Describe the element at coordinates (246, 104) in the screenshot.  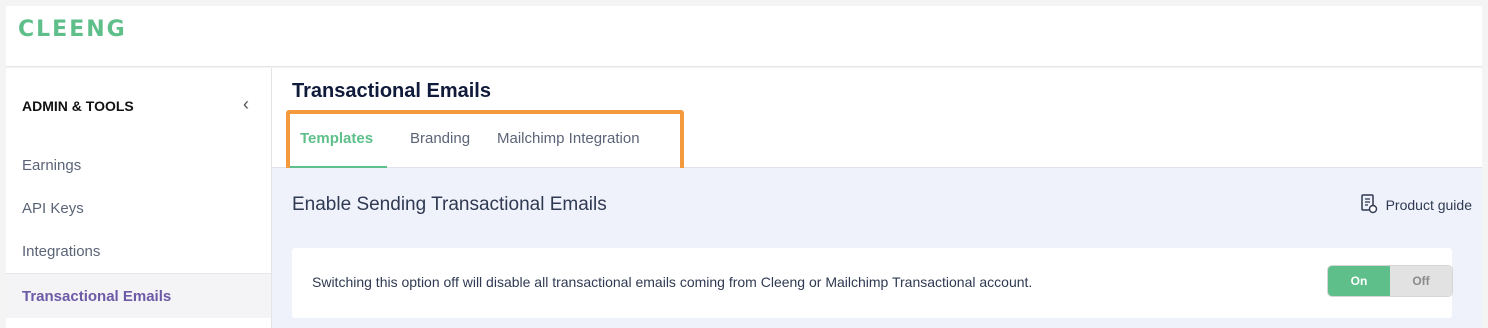
I see `chevron-left-icon: ‹` at that location.